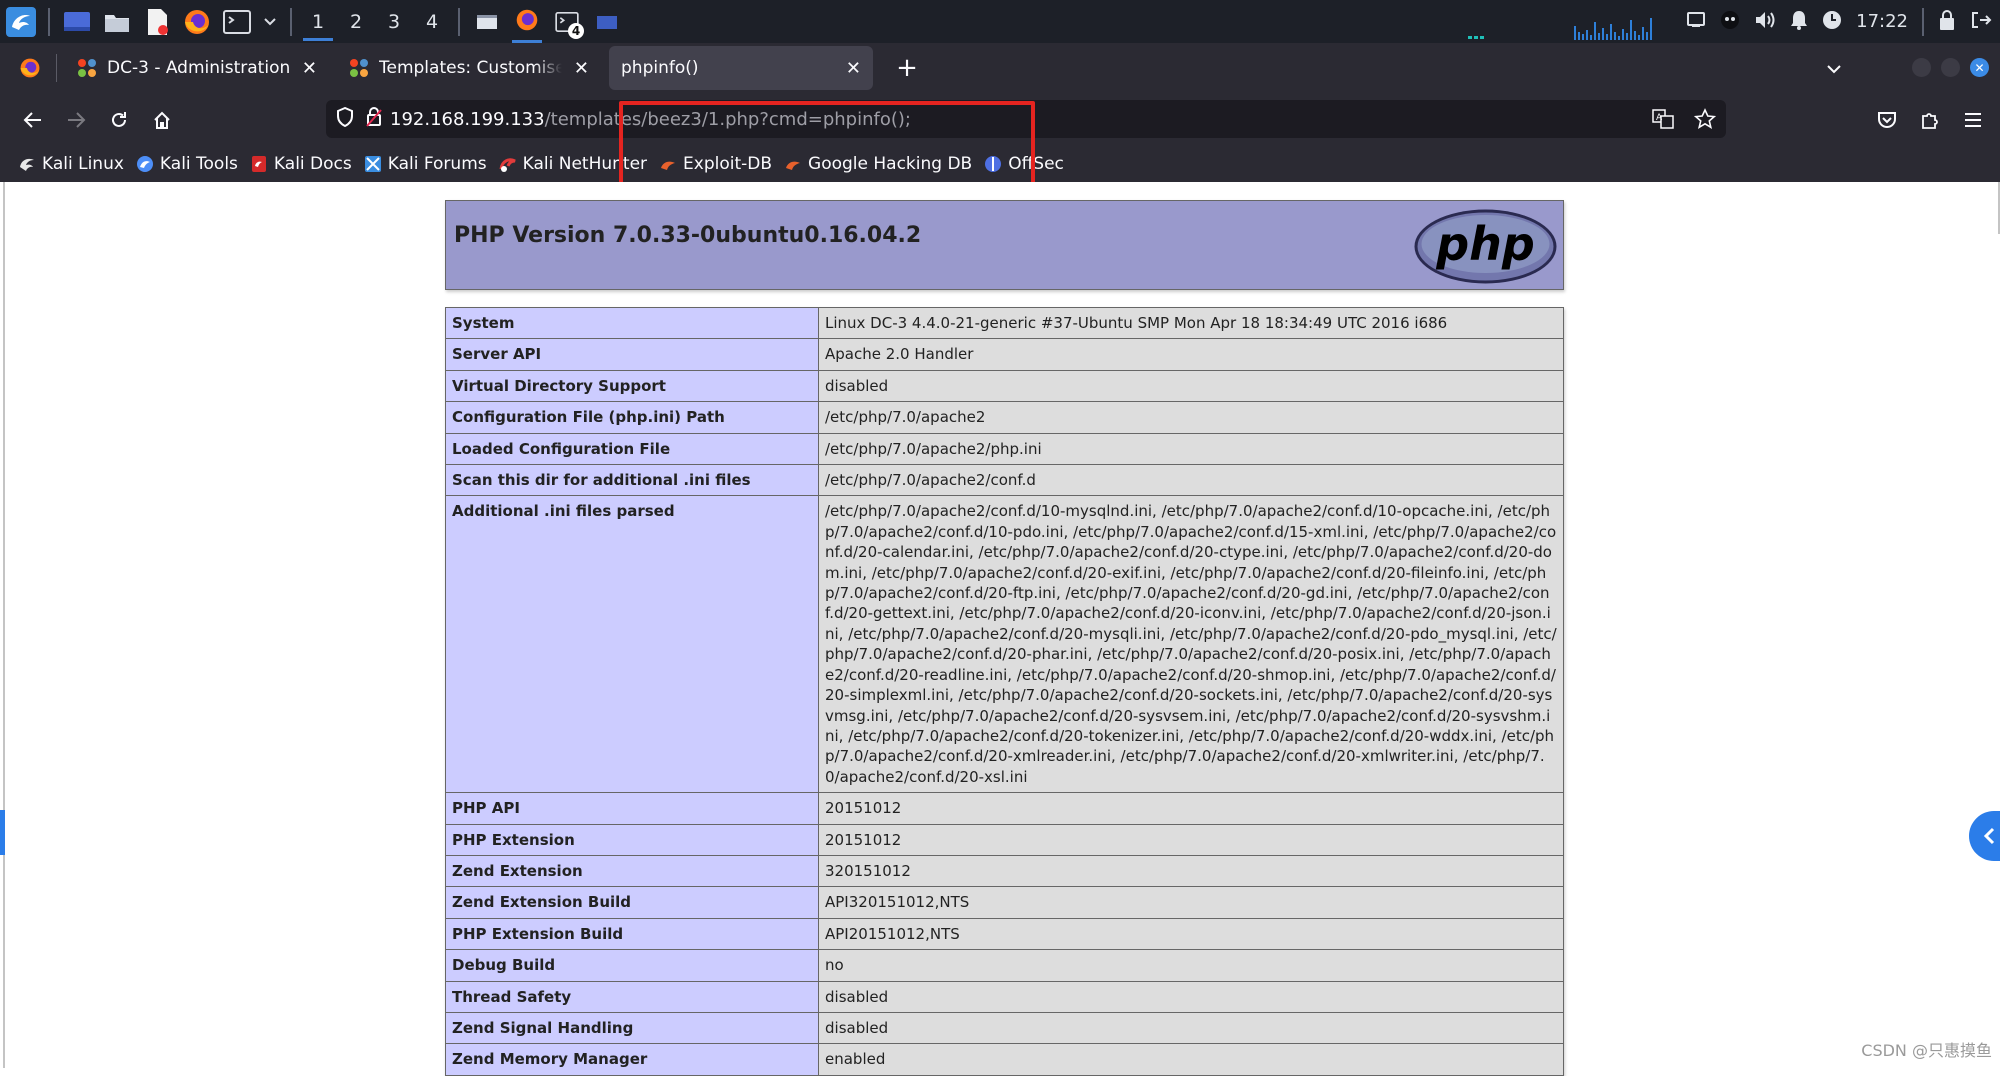  Describe the element at coordinates (568, 23) in the screenshot. I see `terminal-window-icon: 4` at that location.